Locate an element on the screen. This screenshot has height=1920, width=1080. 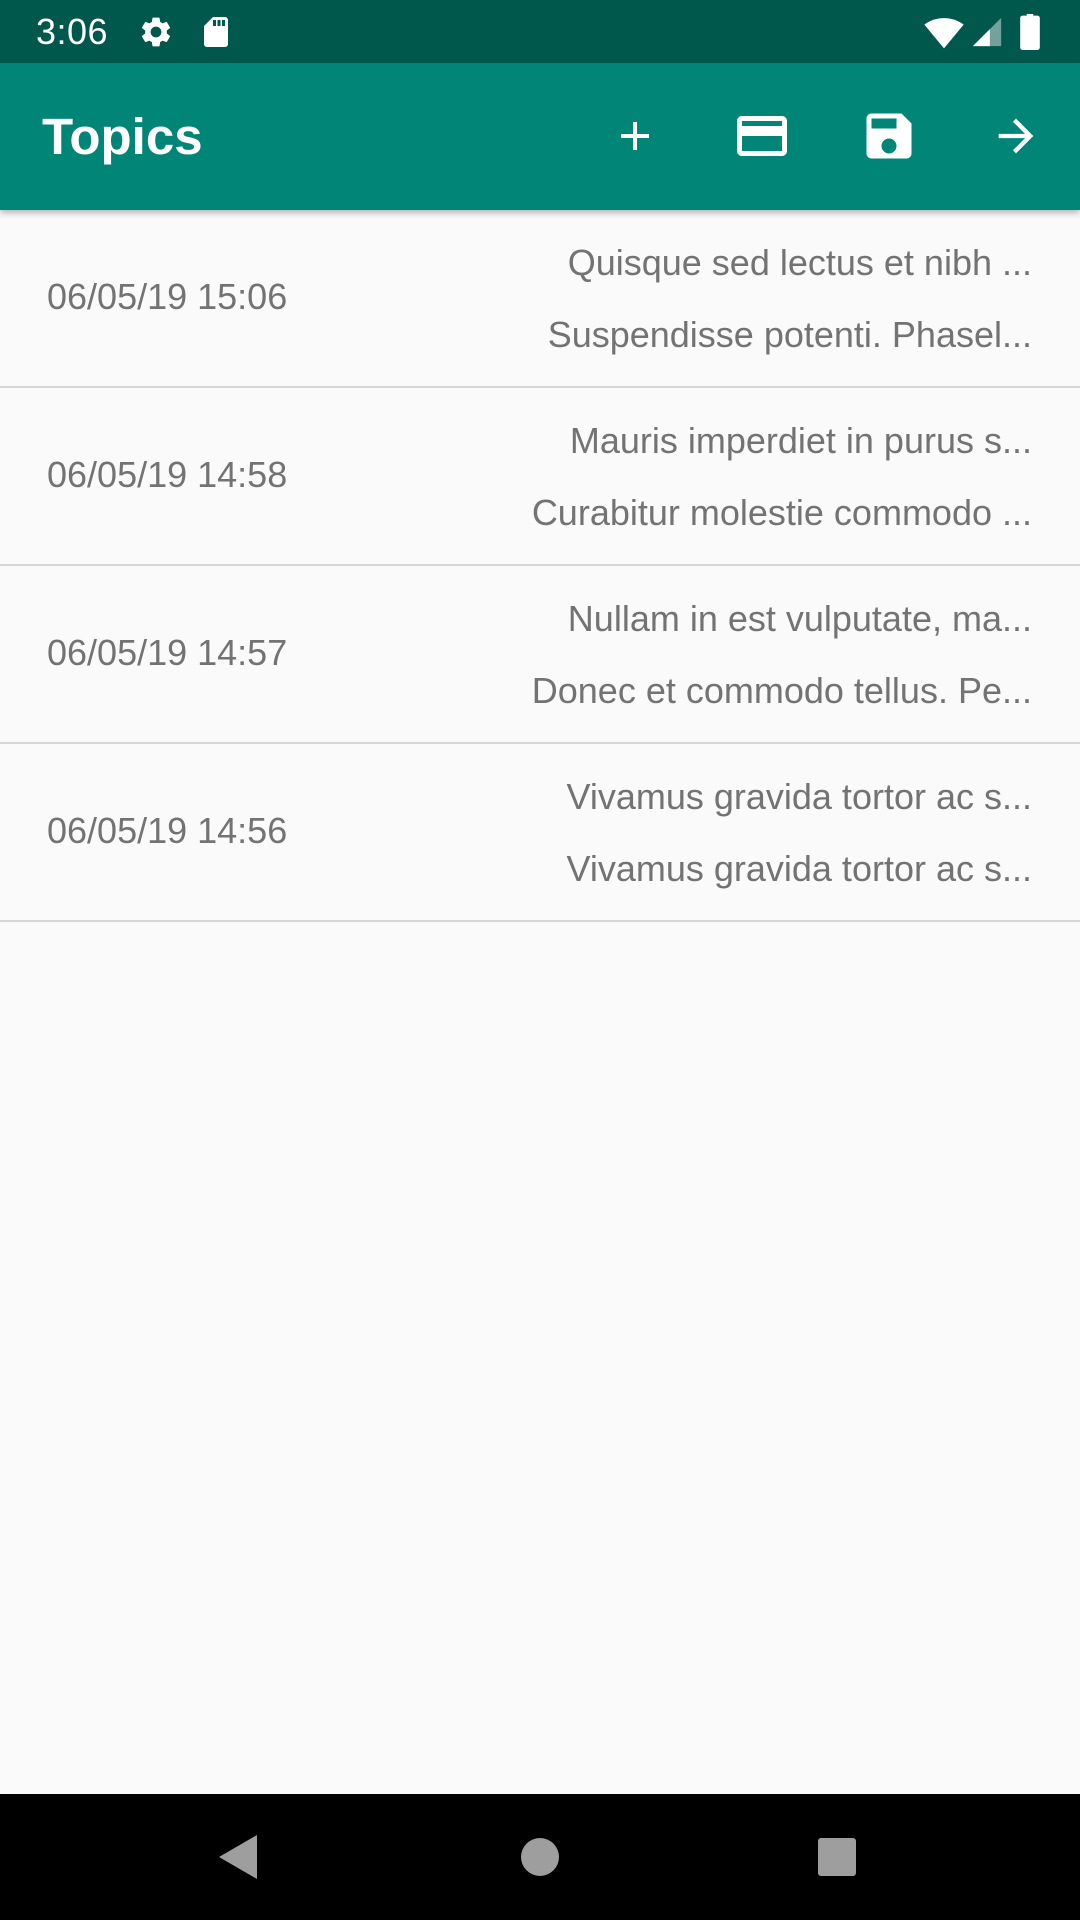
status-time: 3:06 is located at coordinates (72, 31).